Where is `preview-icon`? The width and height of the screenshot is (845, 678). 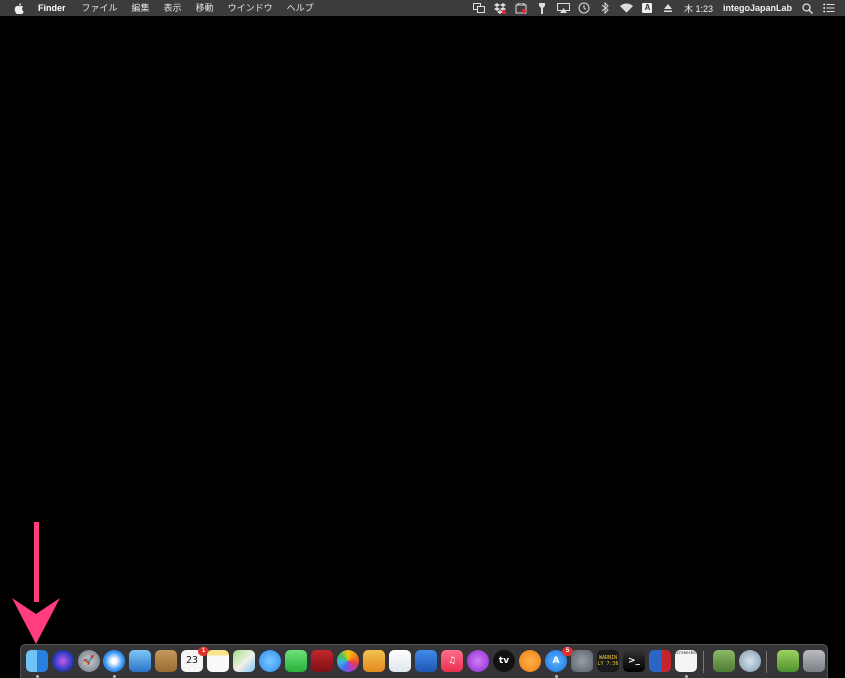
preview-icon is located at coordinates (660, 661).